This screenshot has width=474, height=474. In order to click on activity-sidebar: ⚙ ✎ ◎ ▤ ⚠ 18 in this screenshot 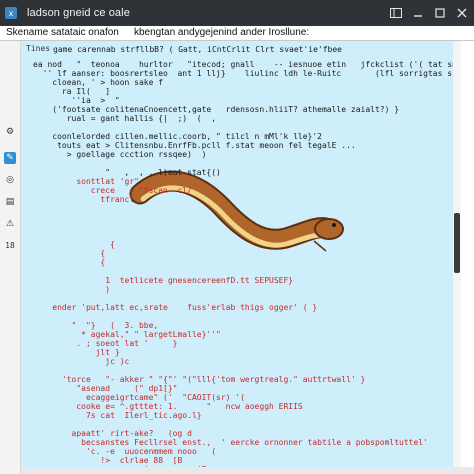, I will do `click(10, 257)`.